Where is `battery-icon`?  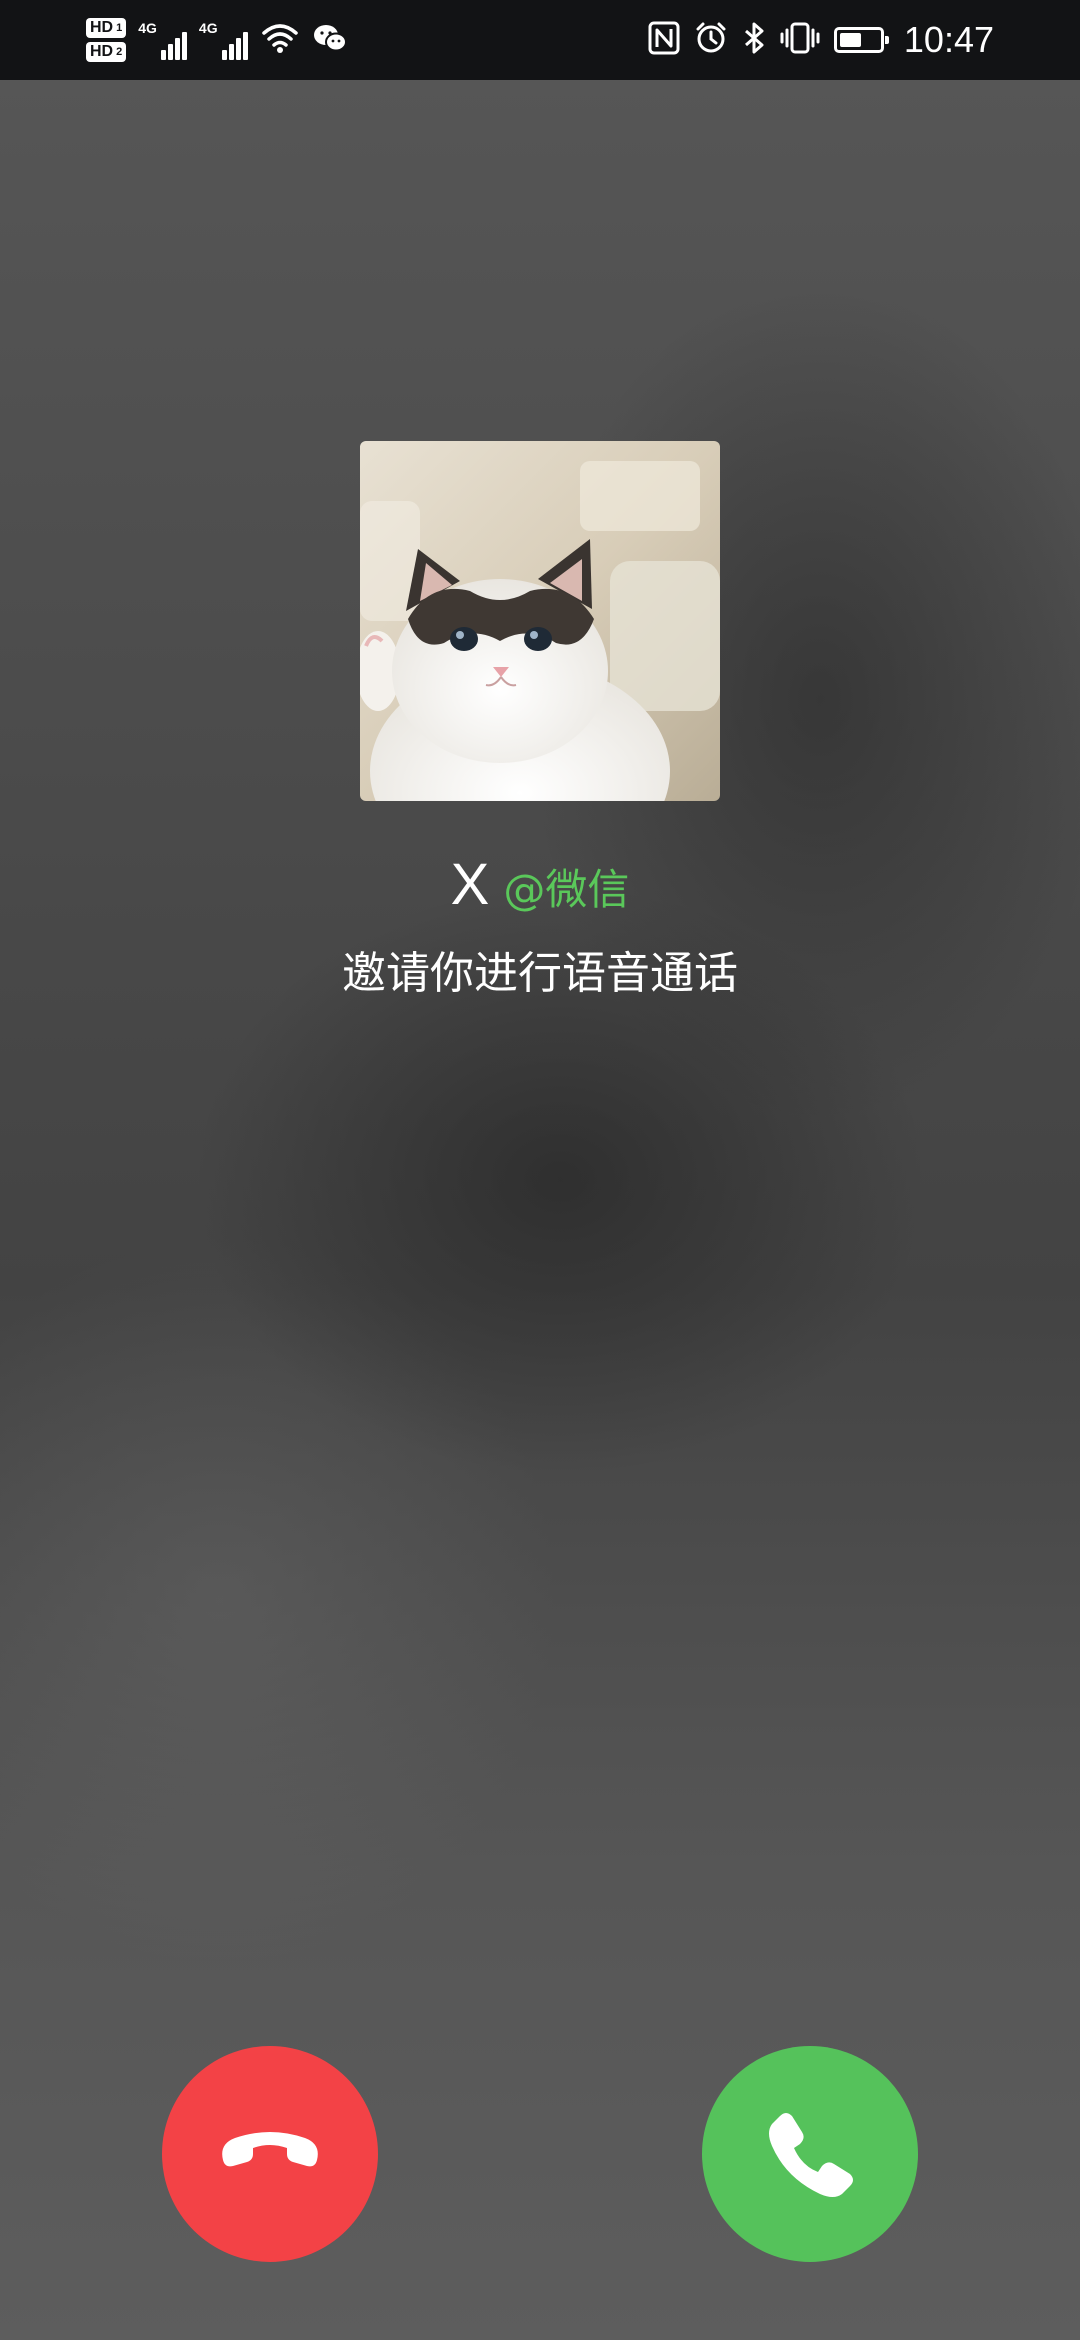 battery-icon is located at coordinates (861, 40).